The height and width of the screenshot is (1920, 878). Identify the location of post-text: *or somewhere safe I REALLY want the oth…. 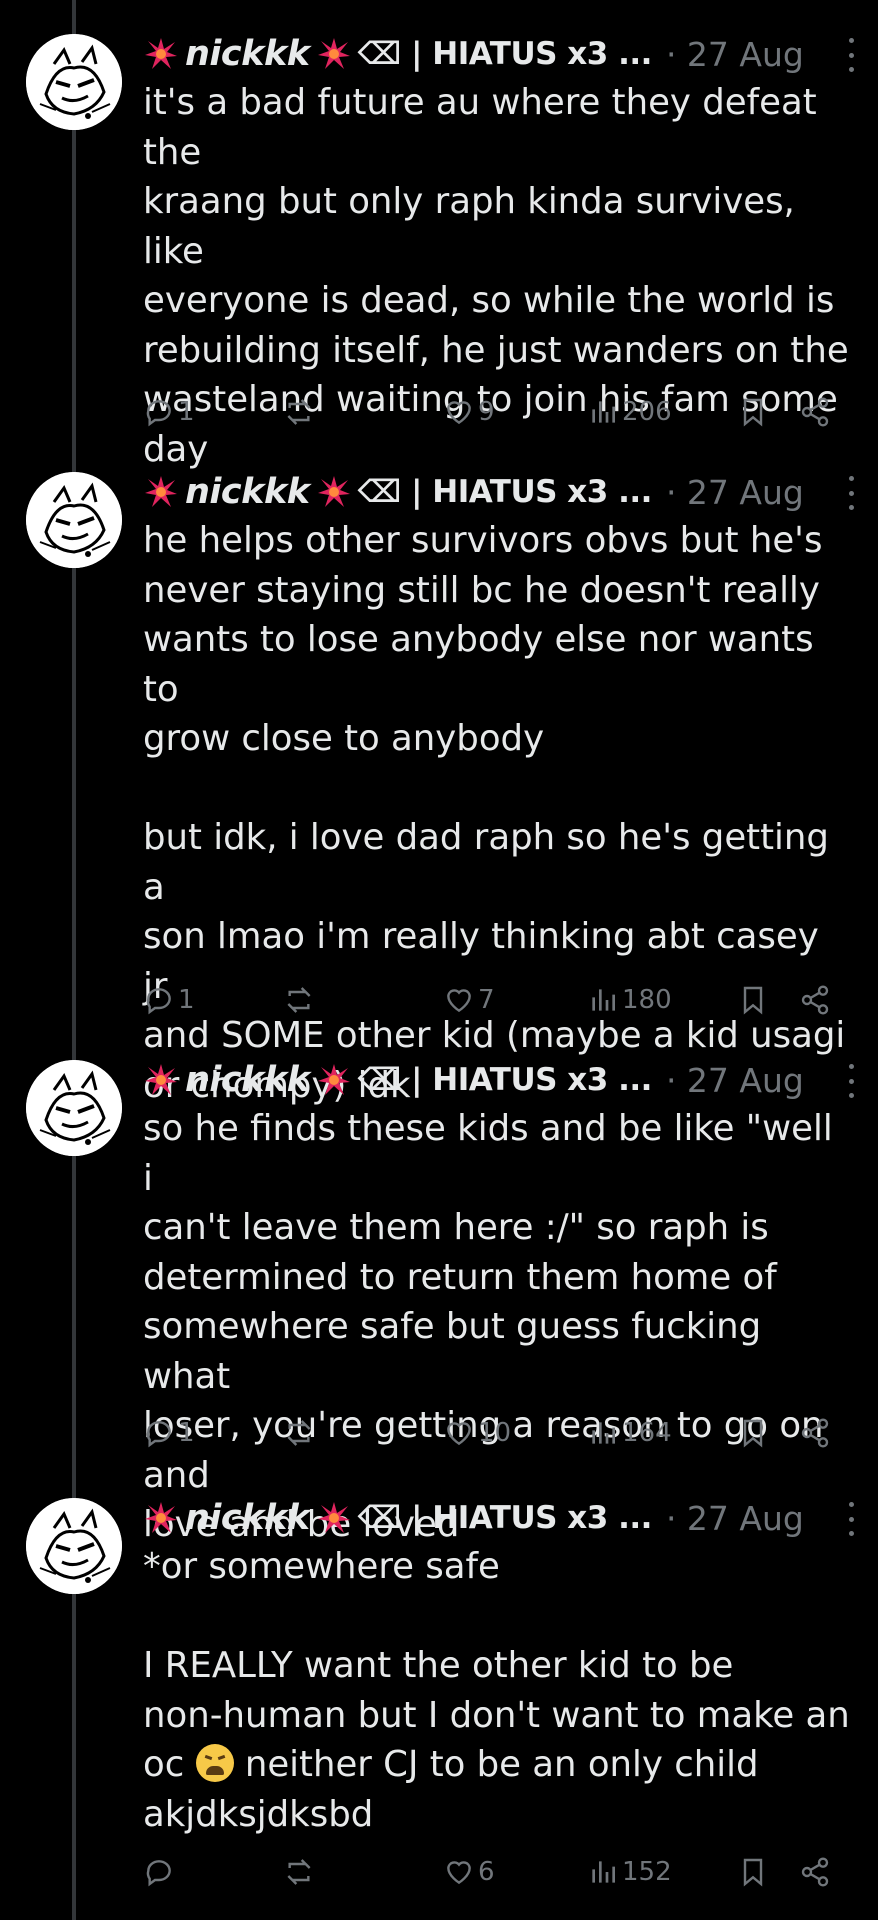
(498, 1690).